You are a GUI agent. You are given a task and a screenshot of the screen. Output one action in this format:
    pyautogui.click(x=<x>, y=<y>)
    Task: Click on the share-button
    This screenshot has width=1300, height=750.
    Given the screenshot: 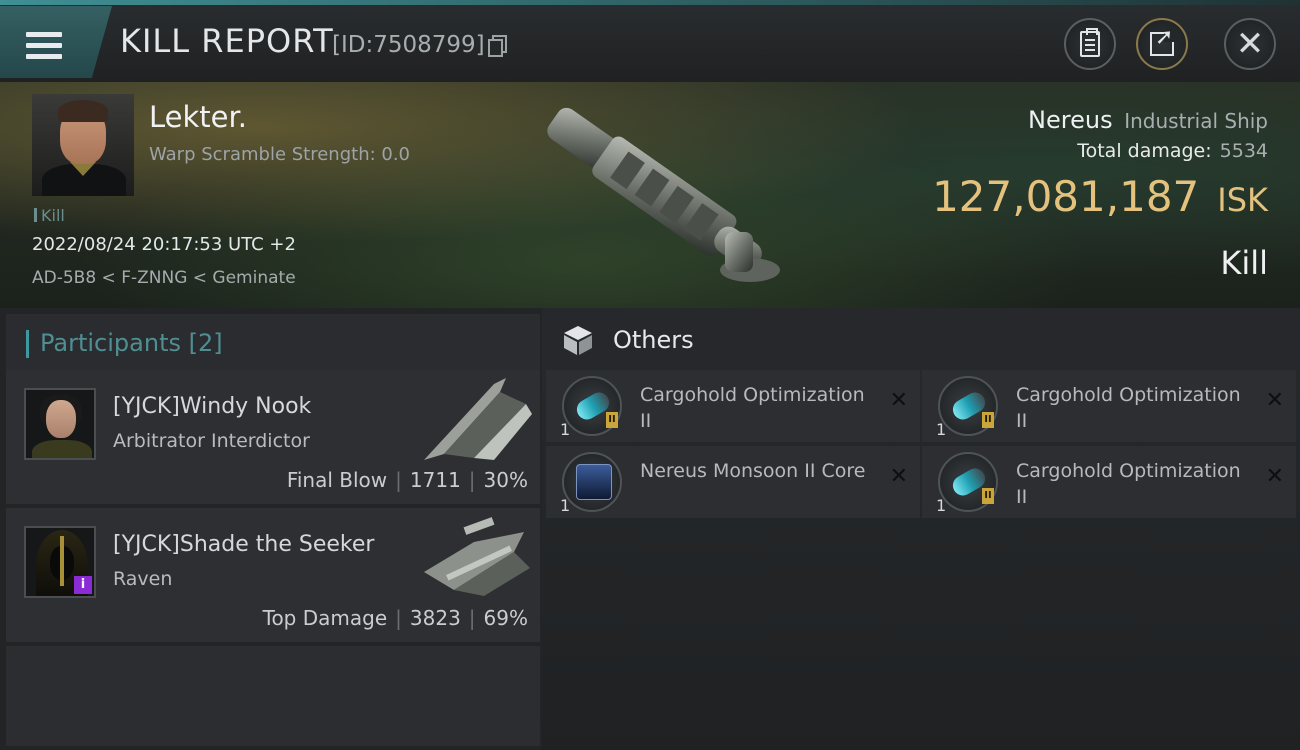 What is the action you would take?
    pyautogui.click(x=1162, y=44)
    